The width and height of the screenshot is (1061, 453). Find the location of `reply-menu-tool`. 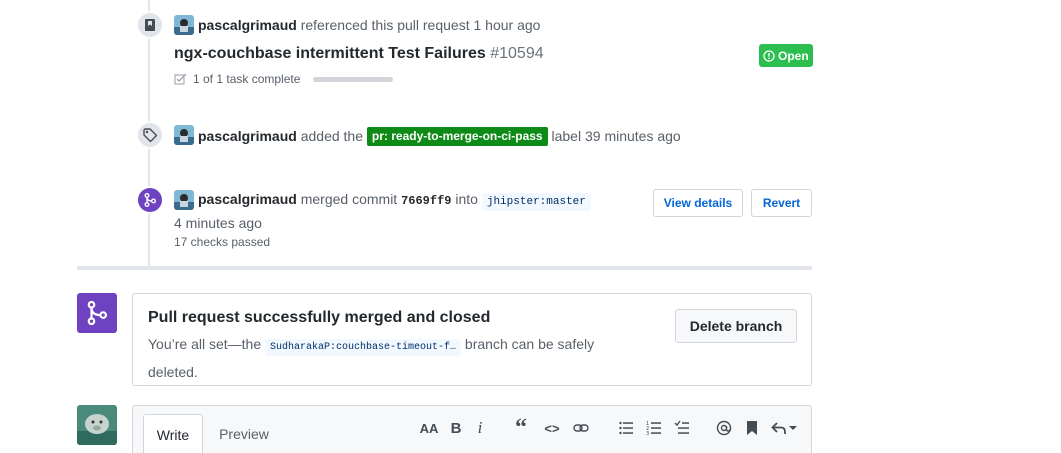

reply-menu-tool is located at coordinates (784, 428).